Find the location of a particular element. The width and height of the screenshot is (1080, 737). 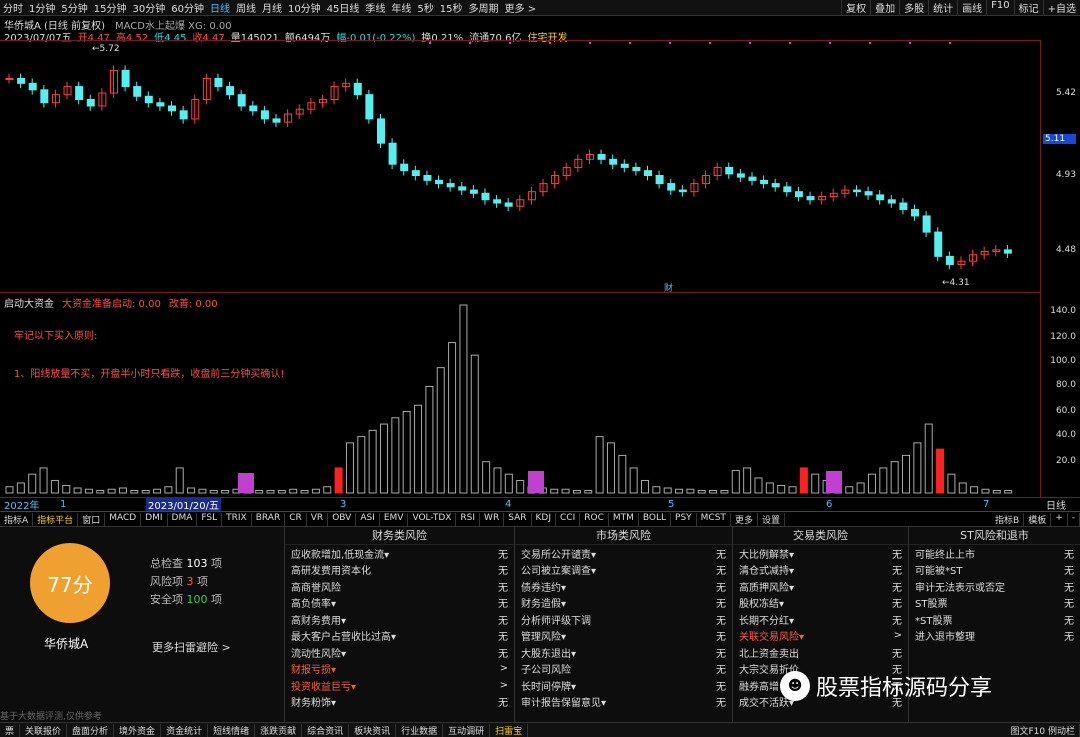

risk-item: 股权冻结▾ 无 is located at coordinates (820, 603).